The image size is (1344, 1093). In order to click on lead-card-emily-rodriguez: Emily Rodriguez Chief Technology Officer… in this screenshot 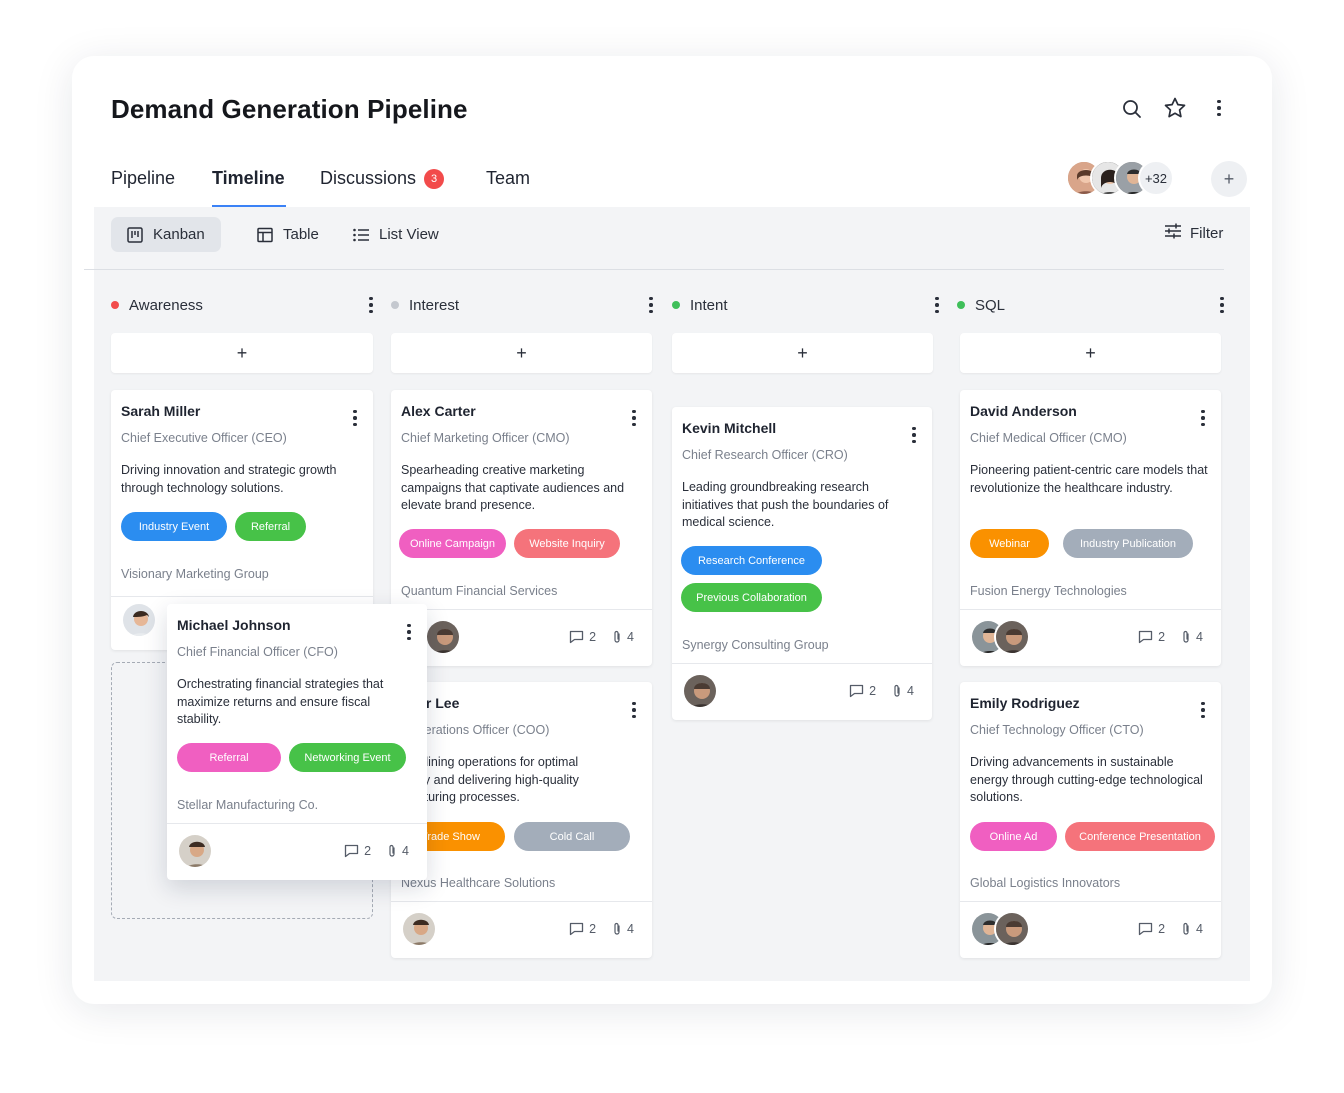, I will do `click(1090, 820)`.